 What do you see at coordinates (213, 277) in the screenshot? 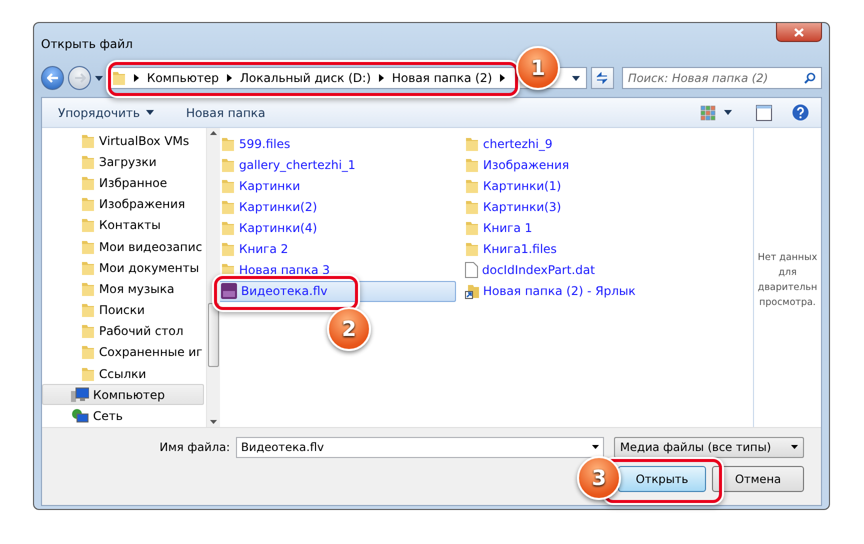
I see `scrollbar` at bounding box center [213, 277].